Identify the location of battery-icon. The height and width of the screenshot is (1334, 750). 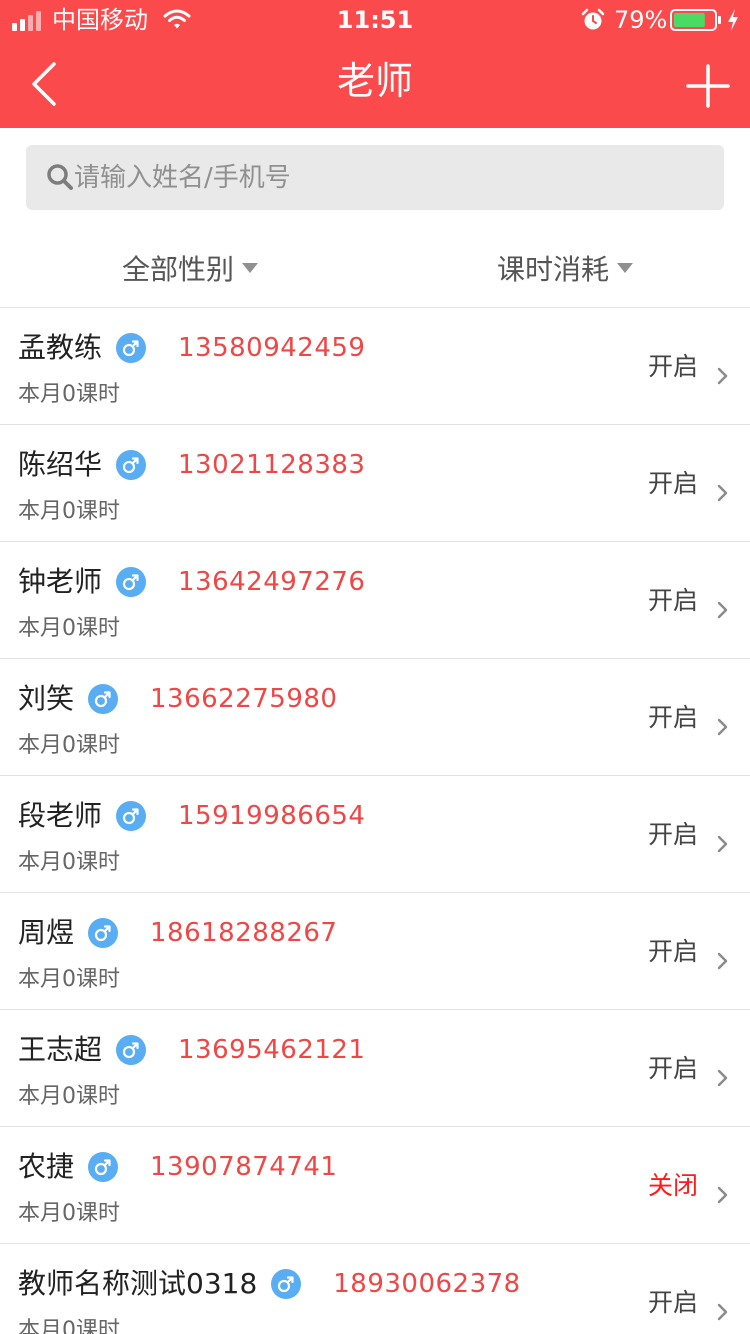
(695, 20).